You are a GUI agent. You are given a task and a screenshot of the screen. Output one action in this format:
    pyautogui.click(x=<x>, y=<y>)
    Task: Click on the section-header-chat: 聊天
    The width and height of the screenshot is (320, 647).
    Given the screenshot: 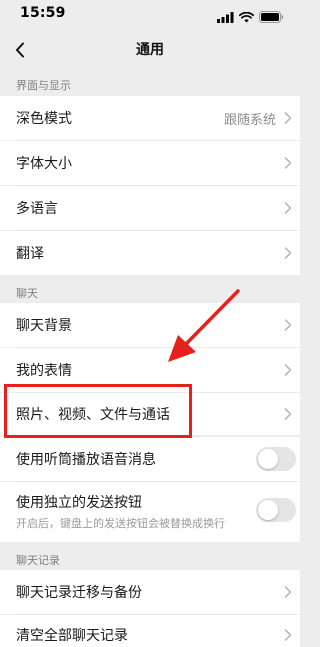 What is the action you would take?
    pyautogui.click(x=27, y=293)
    